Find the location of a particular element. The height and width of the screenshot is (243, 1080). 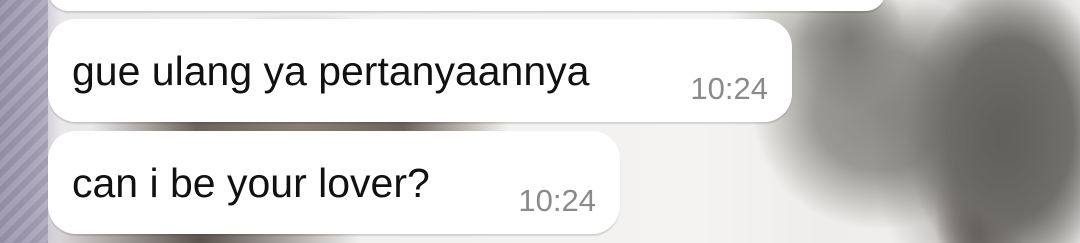

message-text: gue ulang ya pertanyaannya is located at coordinates (331, 71).